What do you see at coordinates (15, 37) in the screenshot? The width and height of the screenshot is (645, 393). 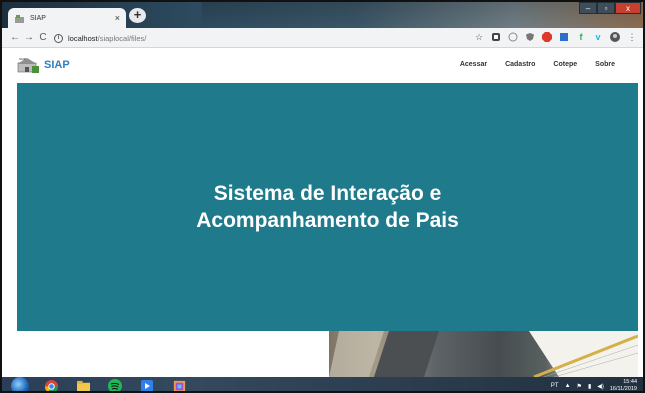 I see `back-button: ←` at bounding box center [15, 37].